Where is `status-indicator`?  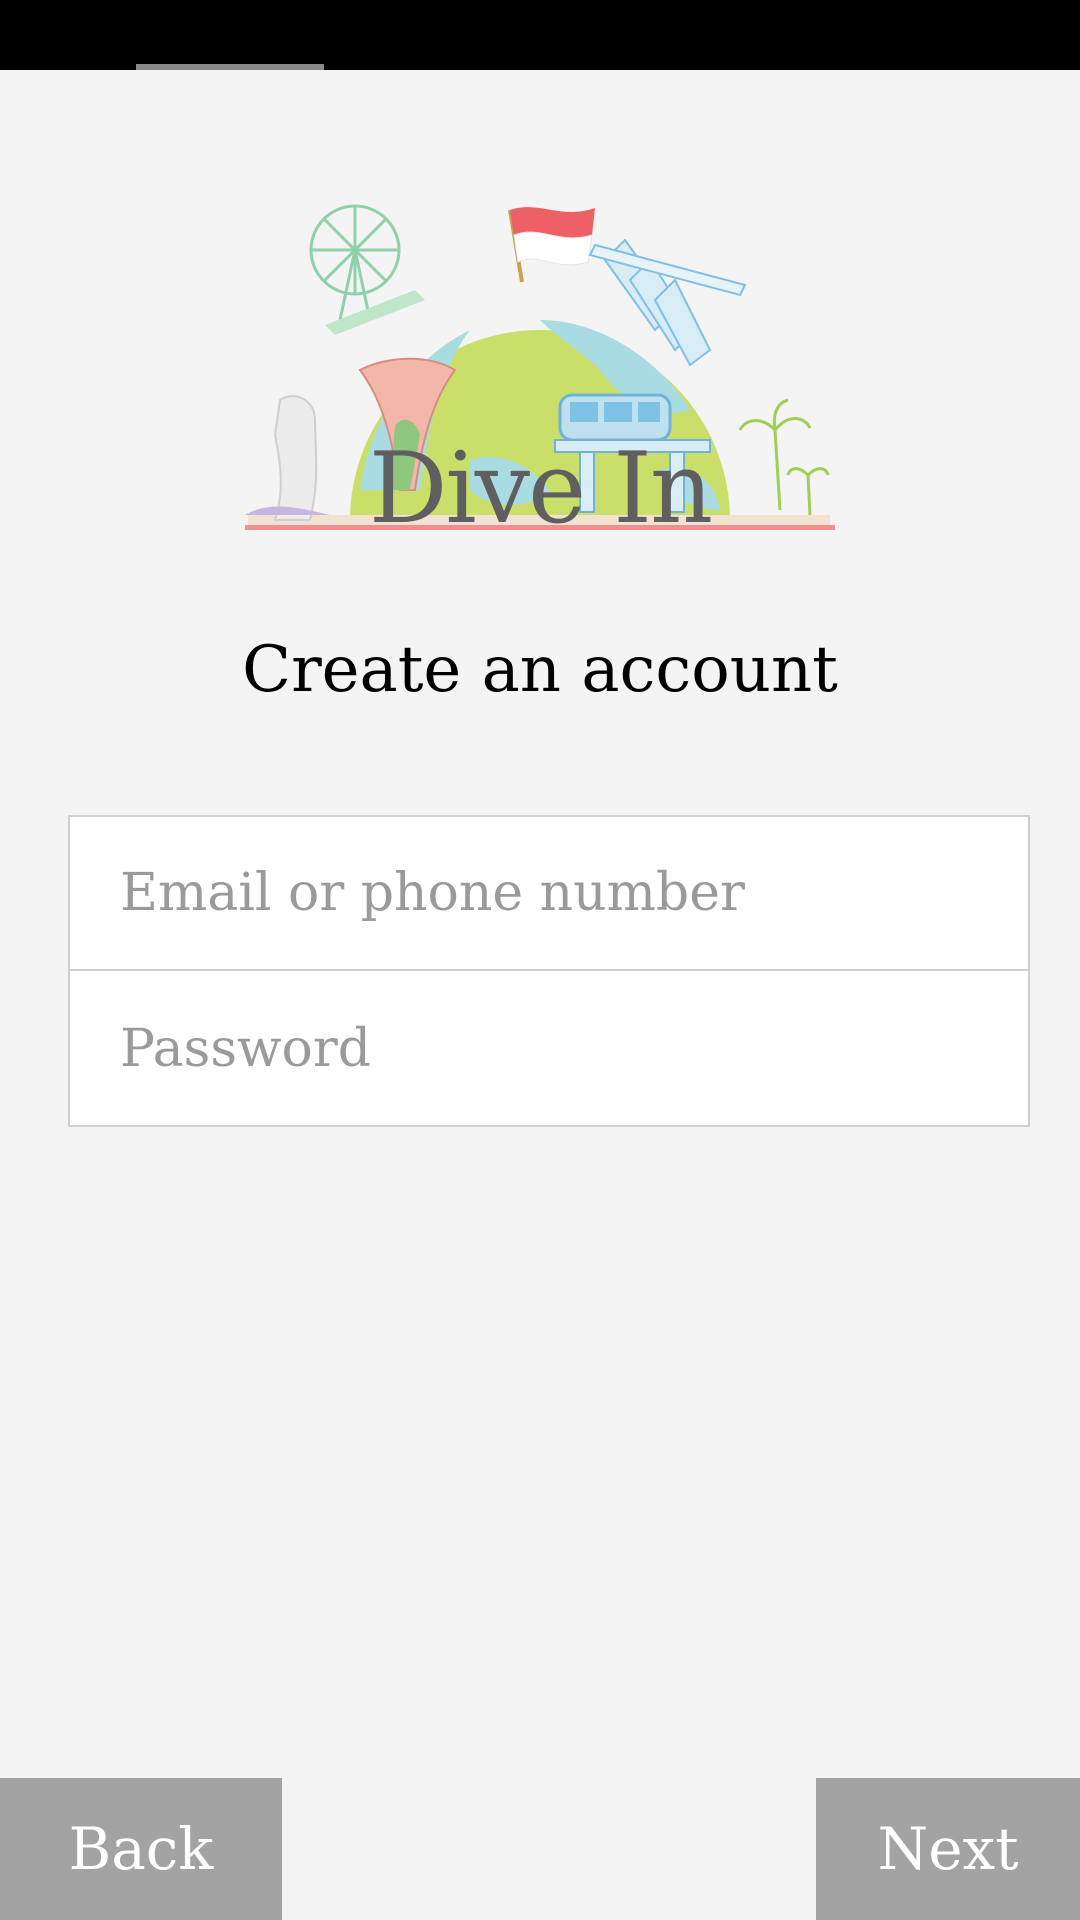
status-indicator is located at coordinates (230, 67).